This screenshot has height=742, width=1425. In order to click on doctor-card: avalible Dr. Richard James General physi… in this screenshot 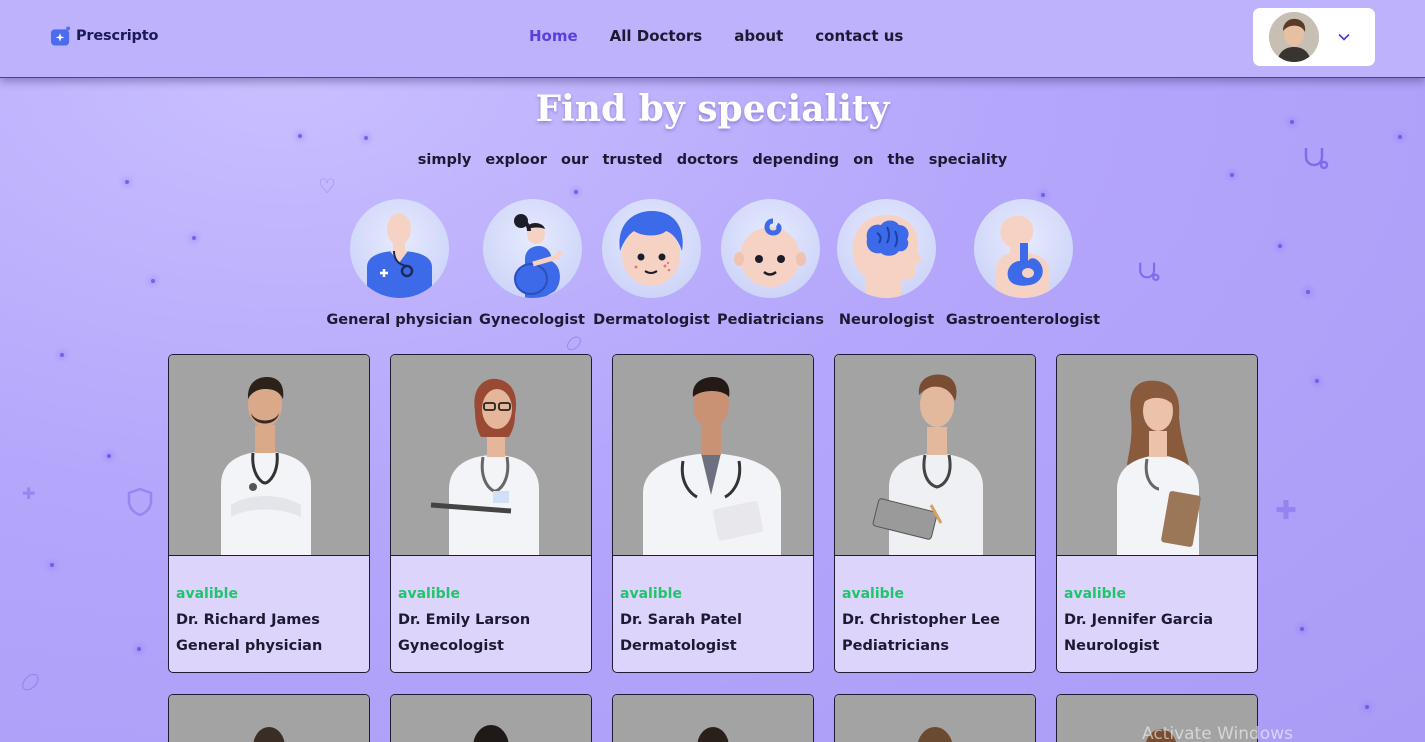, I will do `click(269, 513)`.